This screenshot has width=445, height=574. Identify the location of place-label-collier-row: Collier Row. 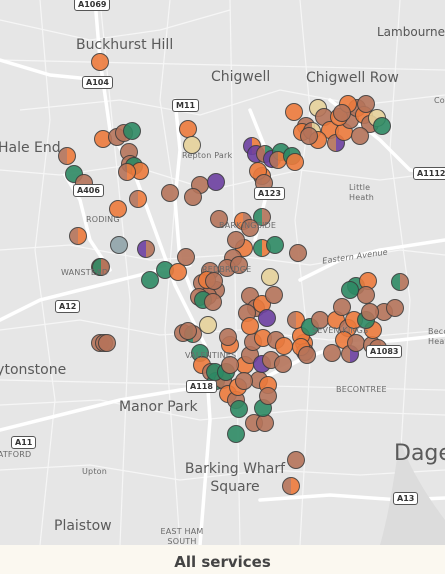
(439, 100).